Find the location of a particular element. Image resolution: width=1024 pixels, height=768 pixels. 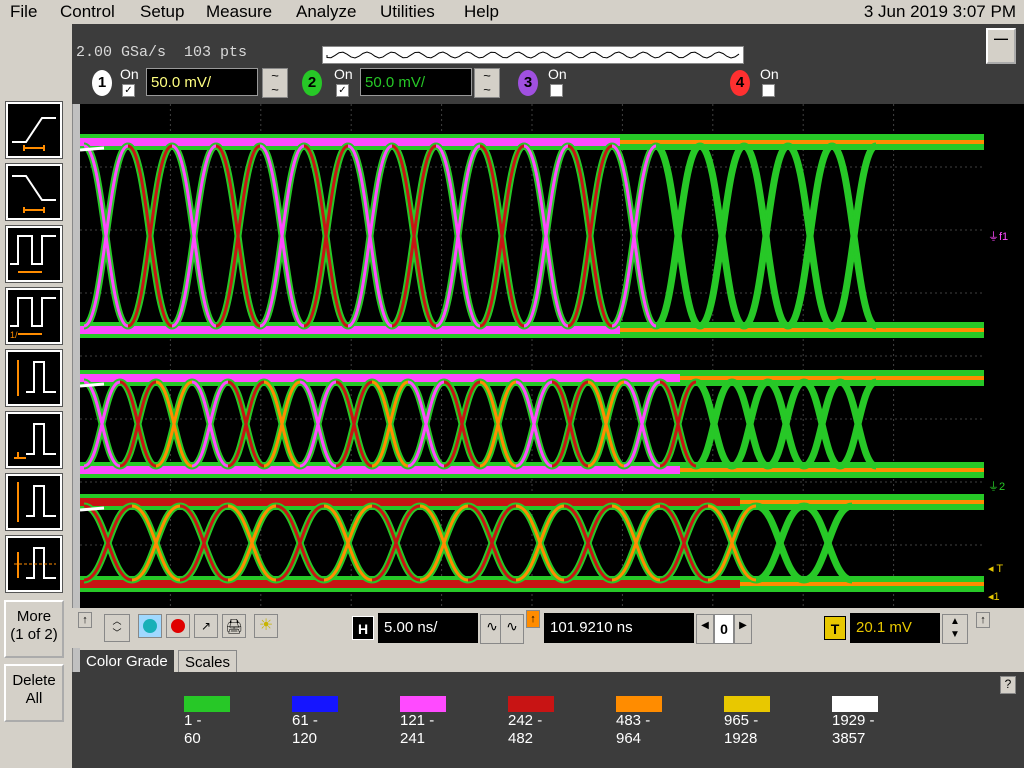

tab-color-grade: Color Grade is located at coordinates (127, 662).